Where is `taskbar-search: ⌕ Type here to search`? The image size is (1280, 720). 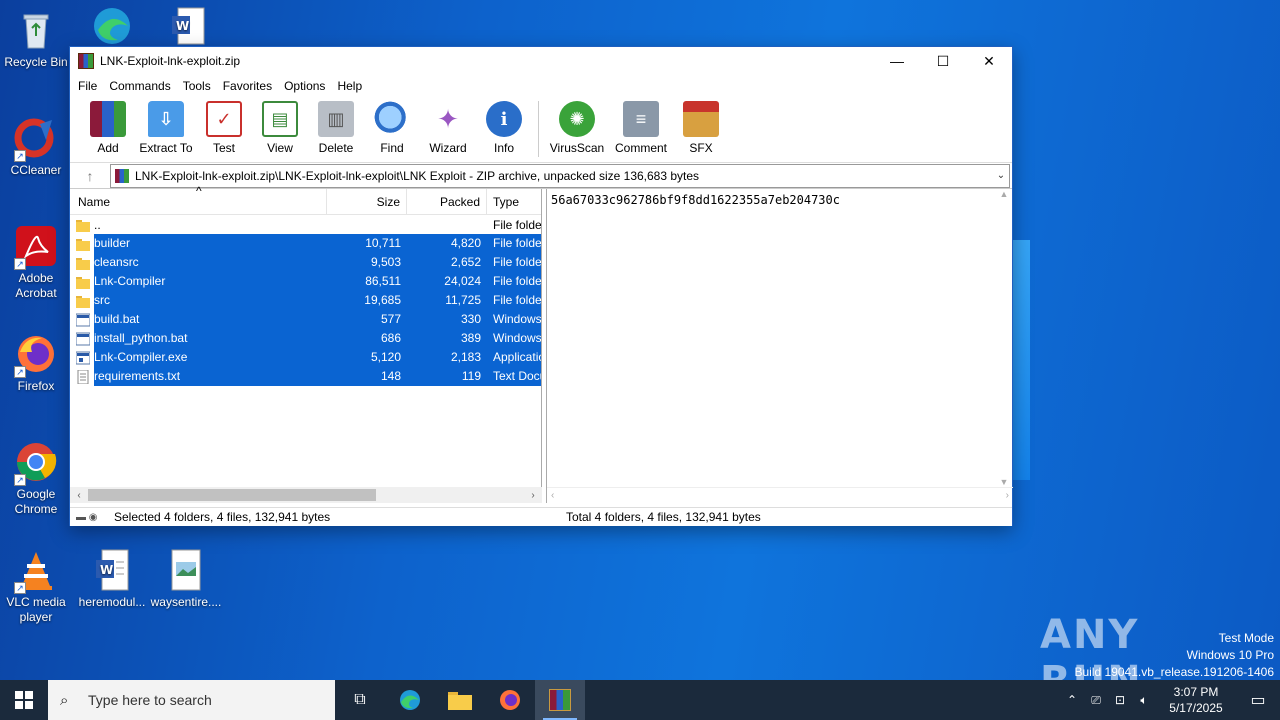 taskbar-search: ⌕ Type here to search is located at coordinates (191, 700).